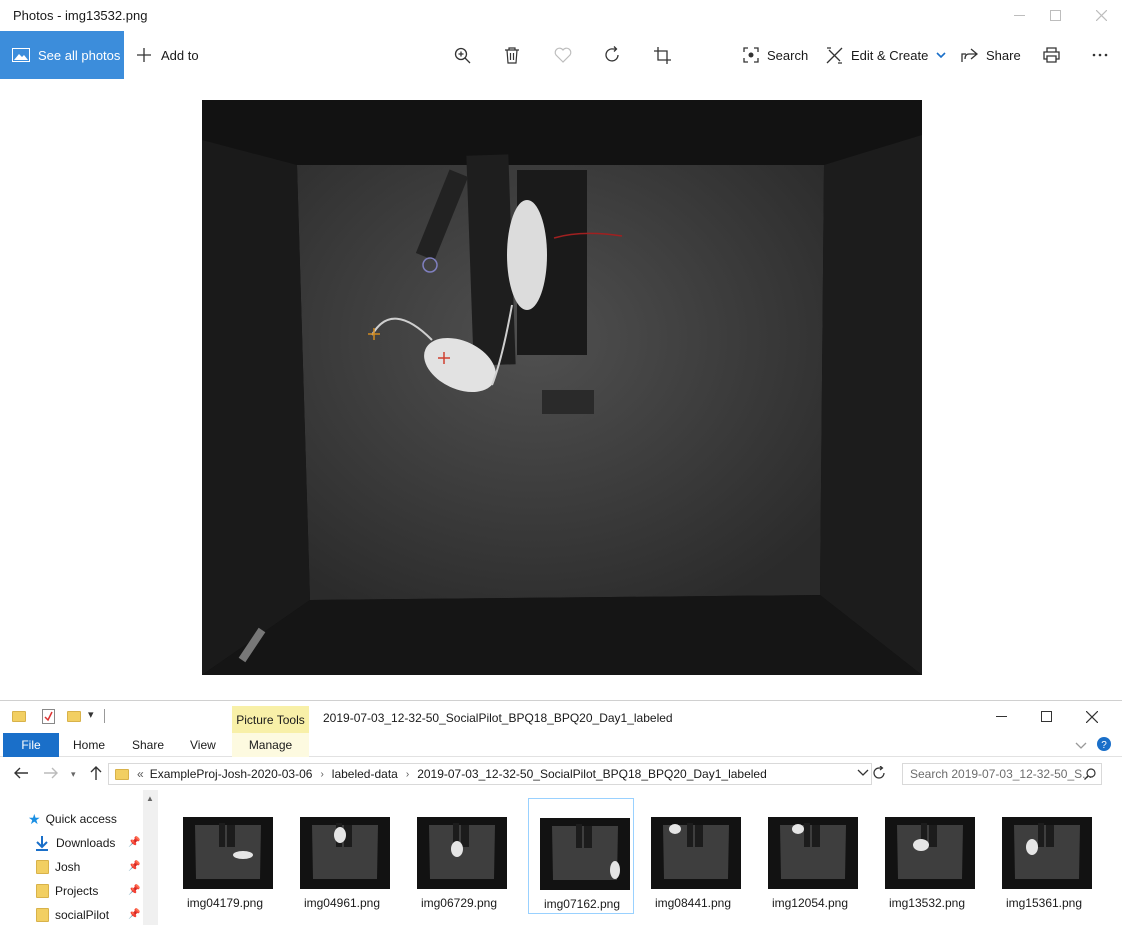 The width and height of the screenshot is (1122, 926). Describe the element at coordinates (150, 798) in the screenshot. I see `scroll-up-arrow-icon: ▲` at that location.